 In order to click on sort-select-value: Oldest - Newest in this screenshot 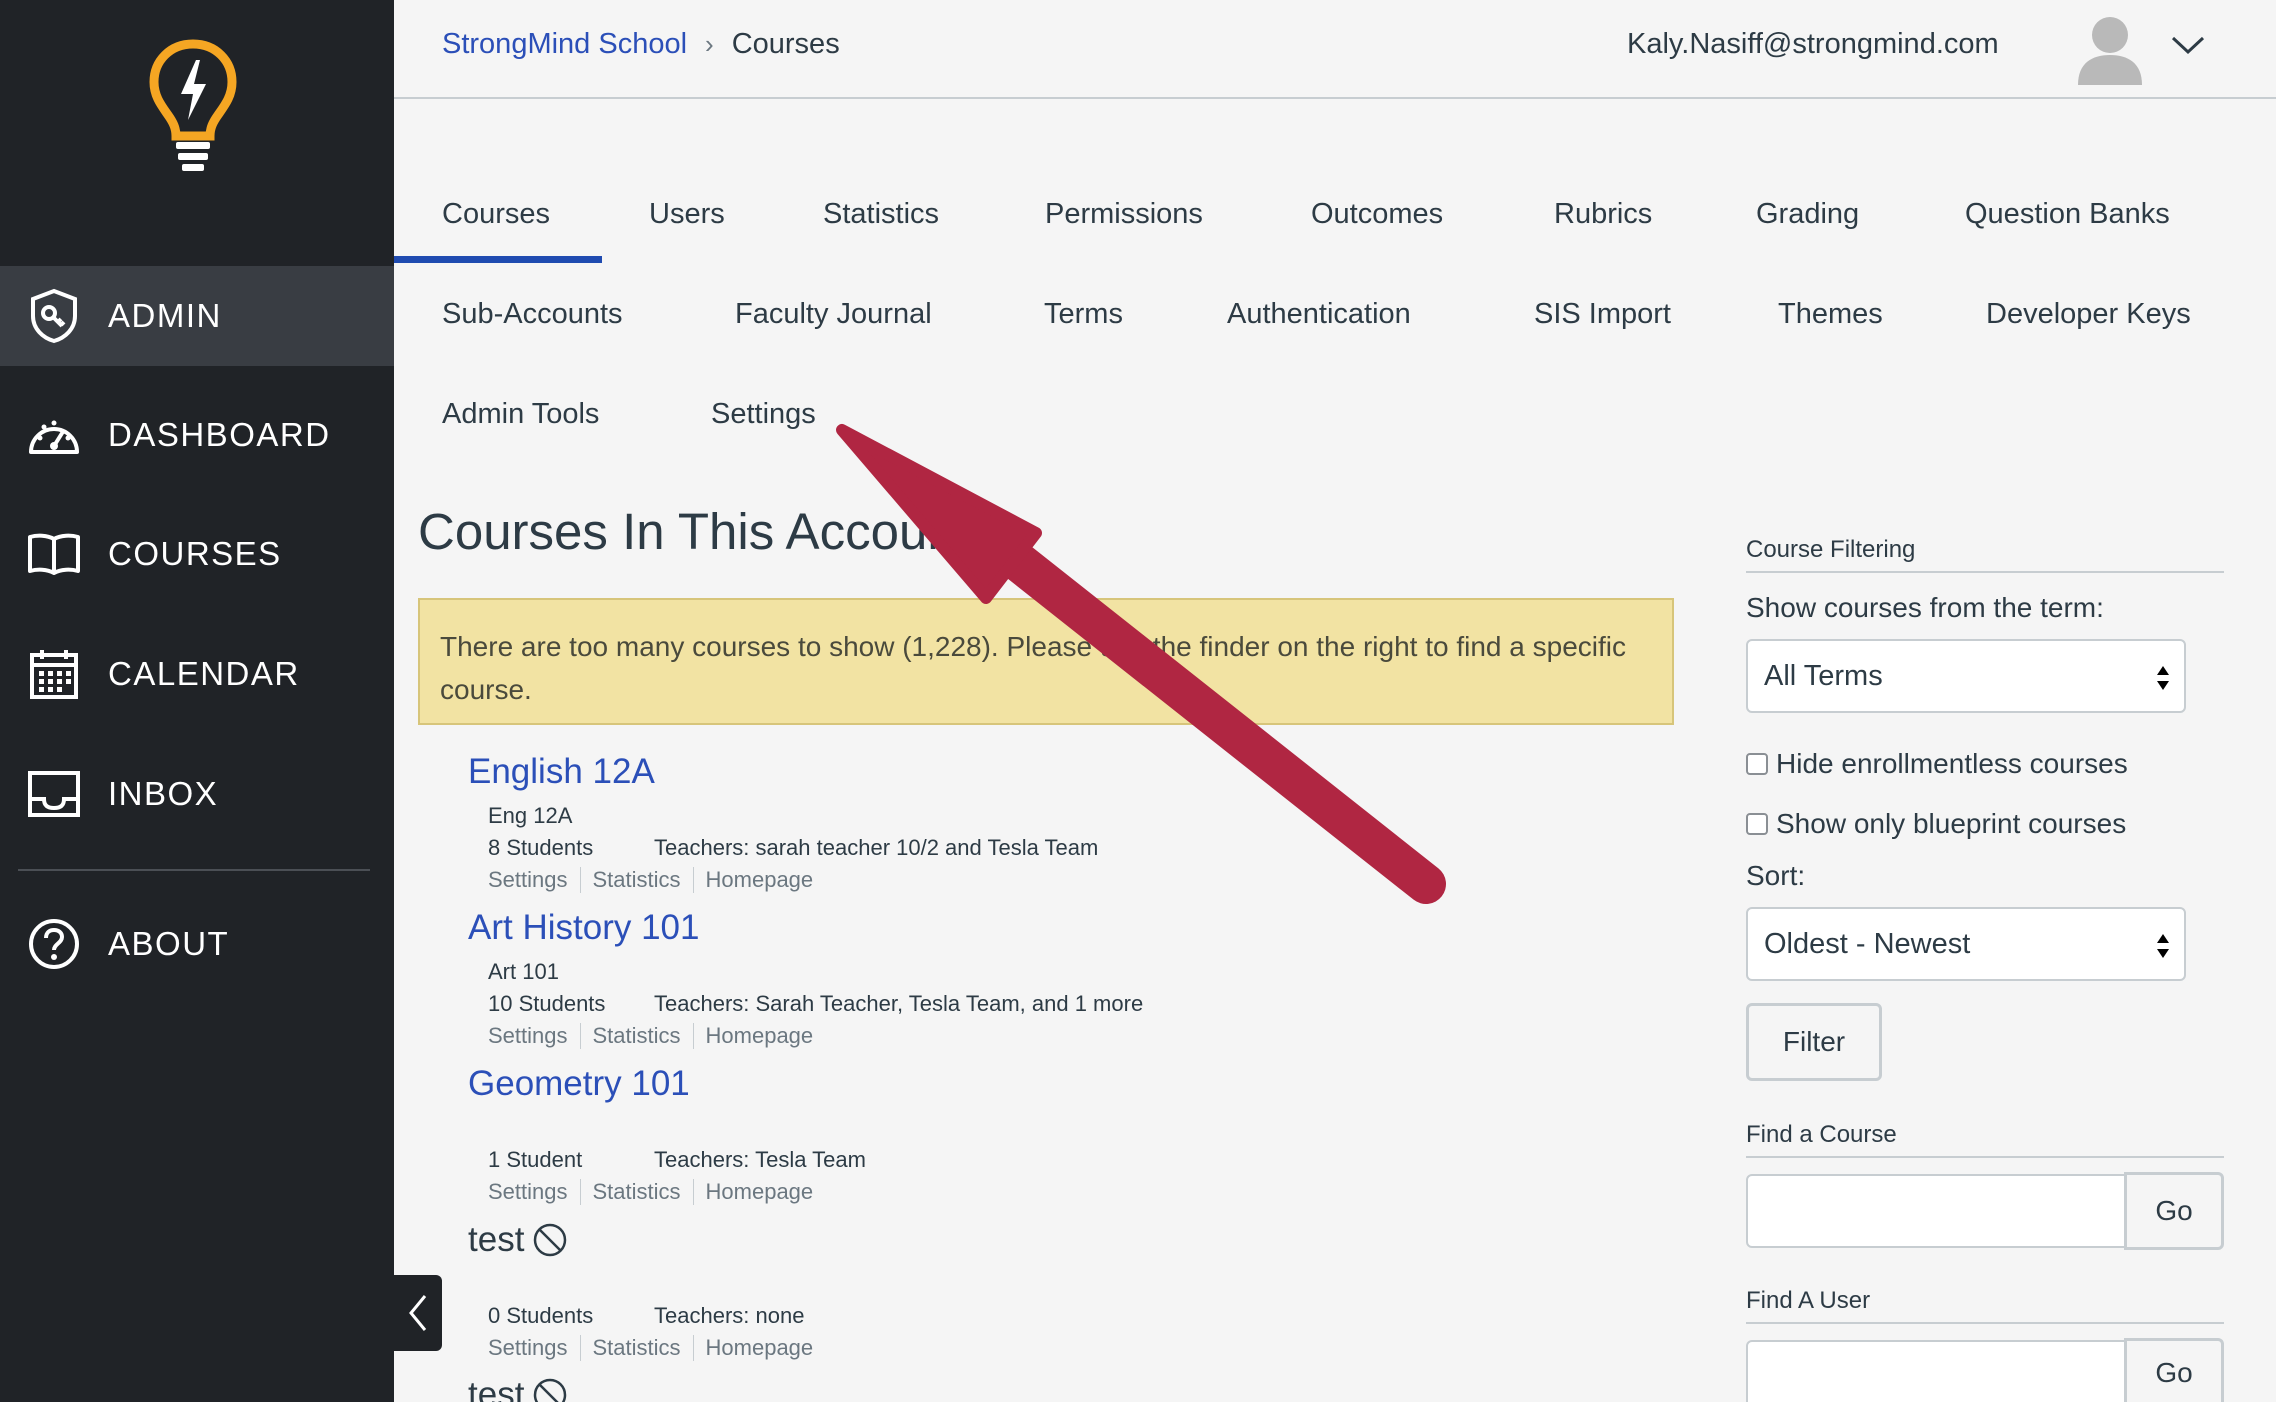, I will do `click(1867, 943)`.